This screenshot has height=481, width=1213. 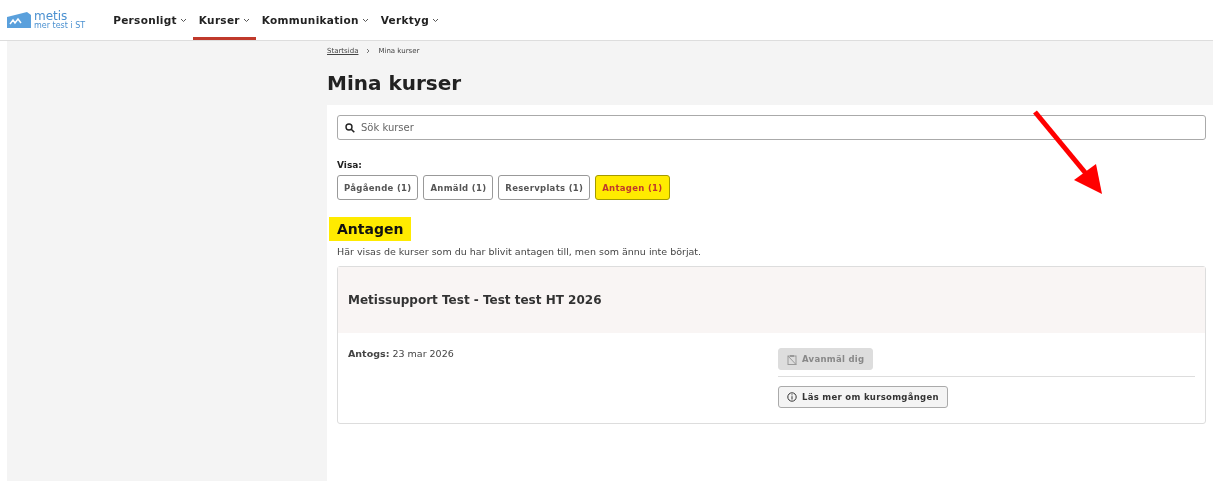 What do you see at coordinates (368, 51) in the screenshot?
I see `chevron-right-icon` at bounding box center [368, 51].